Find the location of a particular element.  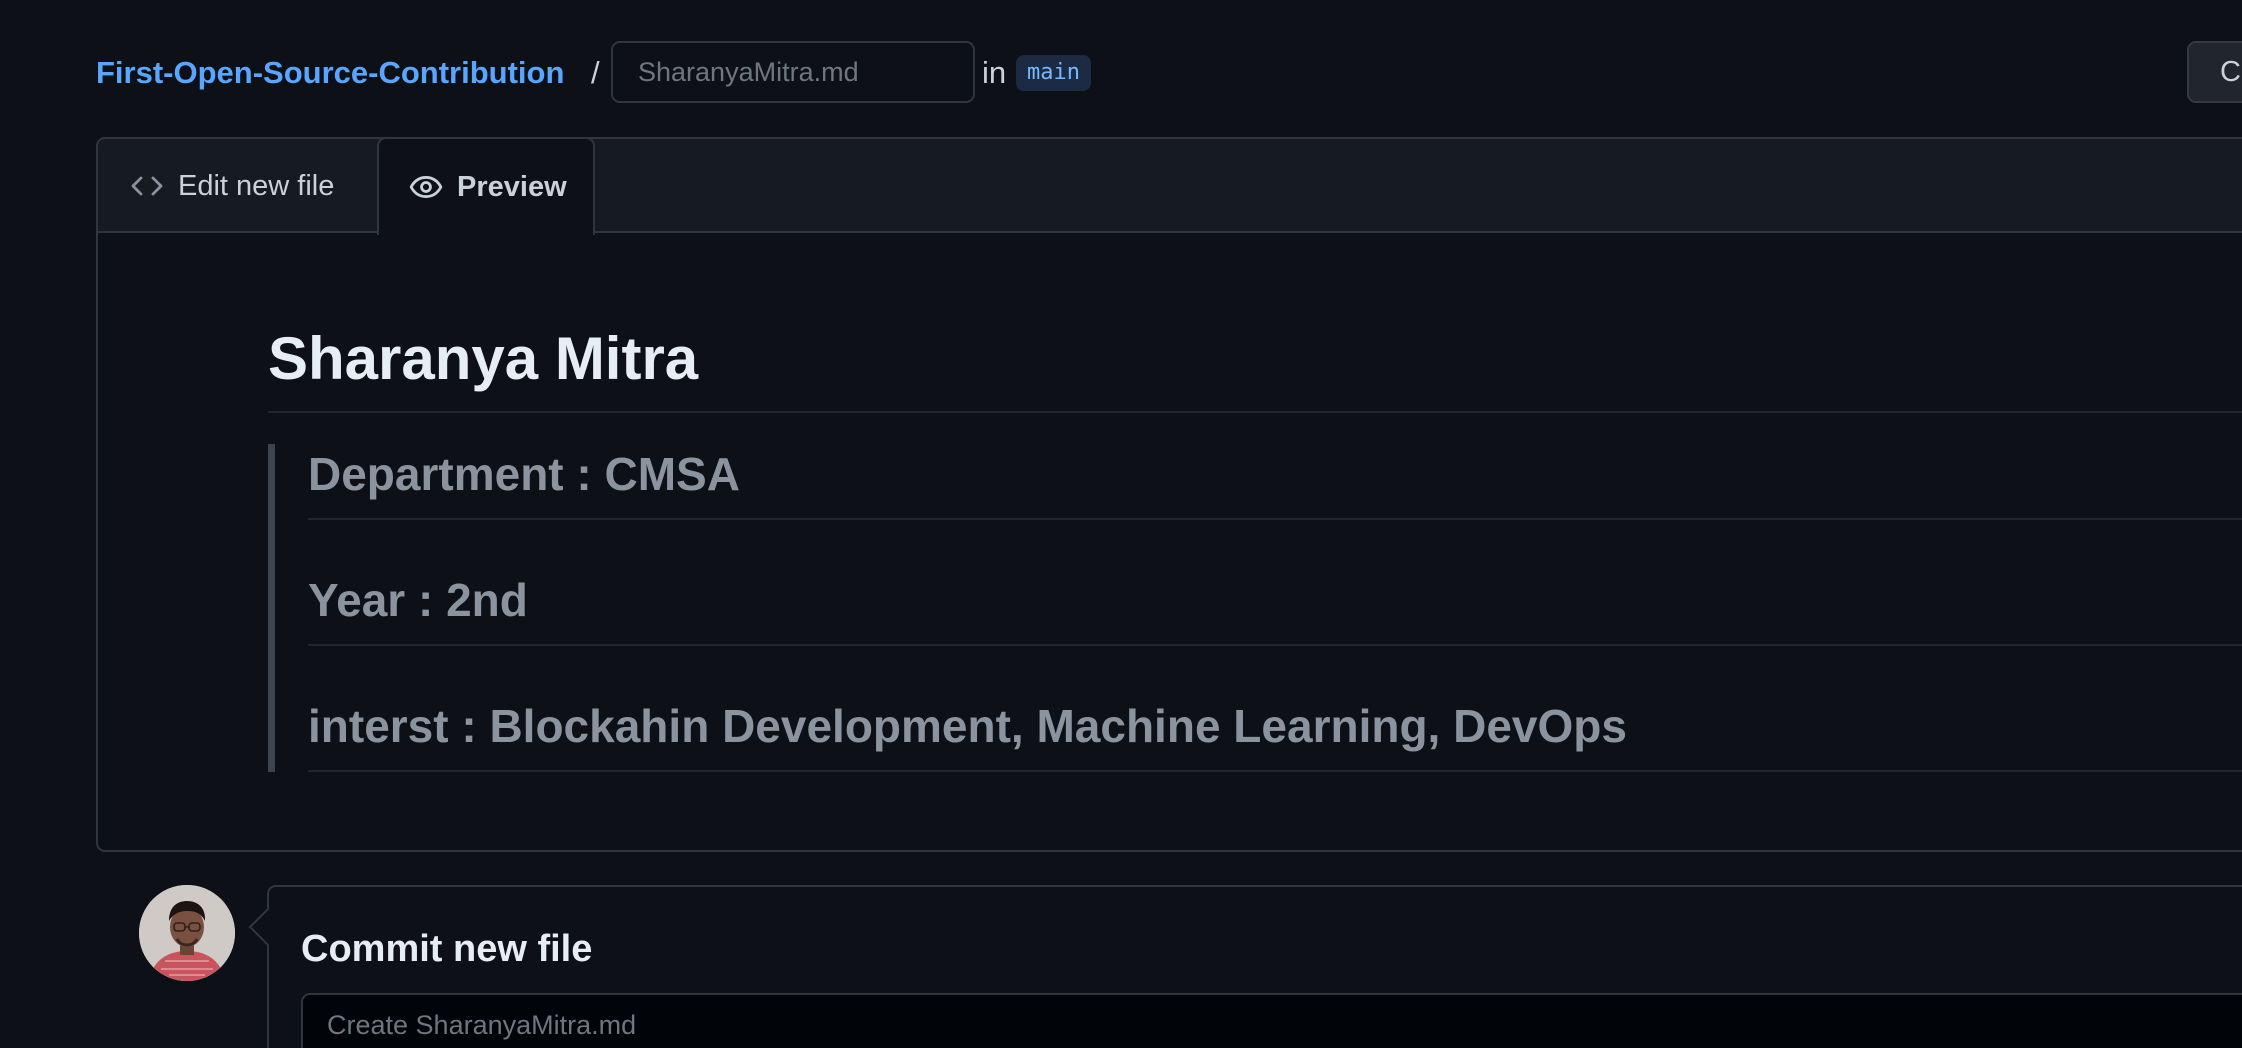

tab-preview: Preview is located at coordinates (486, 186).